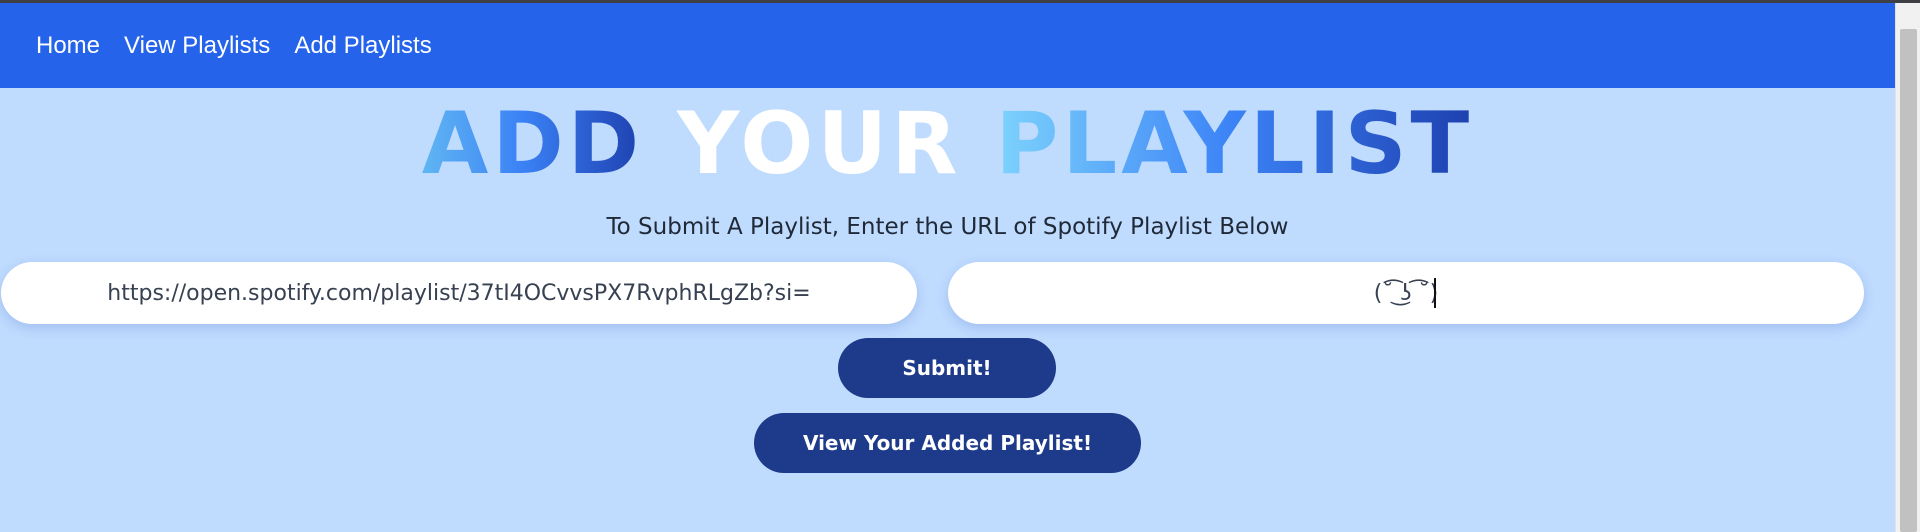 Image resolution: width=1920 pixels, height=532 pixels. What do you see at coordinates (1435, 293) in the screenshot?
I see `text-cursor` at bounding box center [1435, 293].